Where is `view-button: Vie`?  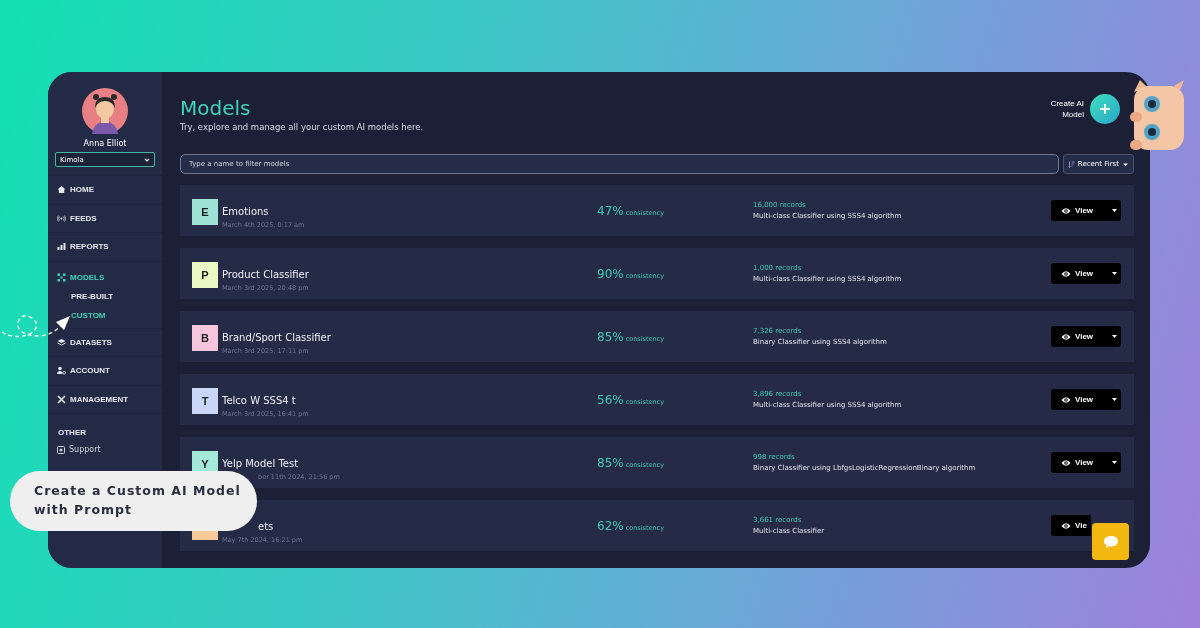
view-button: Vie is located at coordinates (1071, 525).